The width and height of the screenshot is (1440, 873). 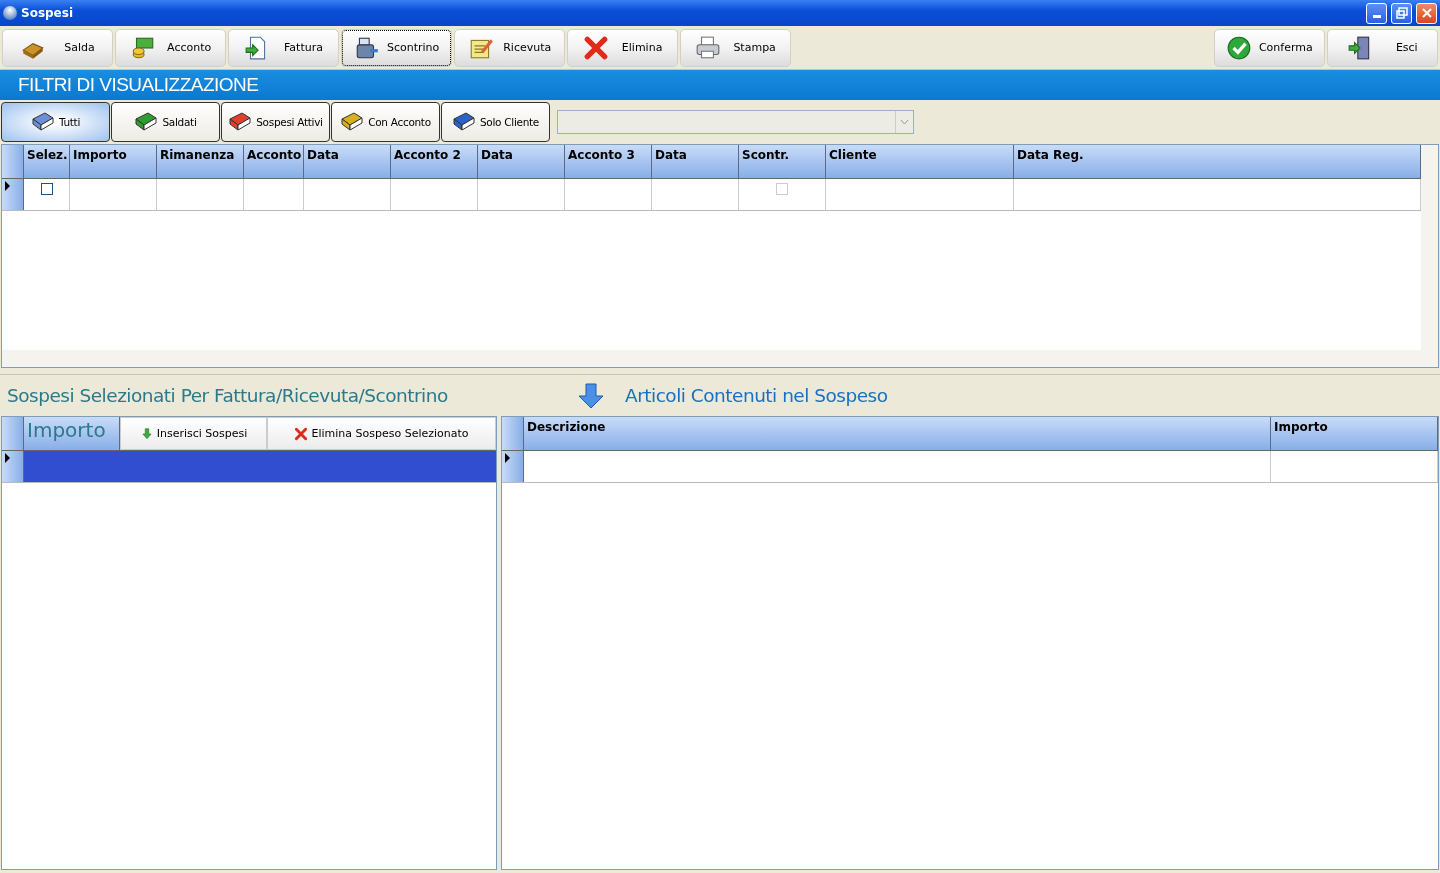 I want to click on minimize-button, so click(x=1376, y=13).